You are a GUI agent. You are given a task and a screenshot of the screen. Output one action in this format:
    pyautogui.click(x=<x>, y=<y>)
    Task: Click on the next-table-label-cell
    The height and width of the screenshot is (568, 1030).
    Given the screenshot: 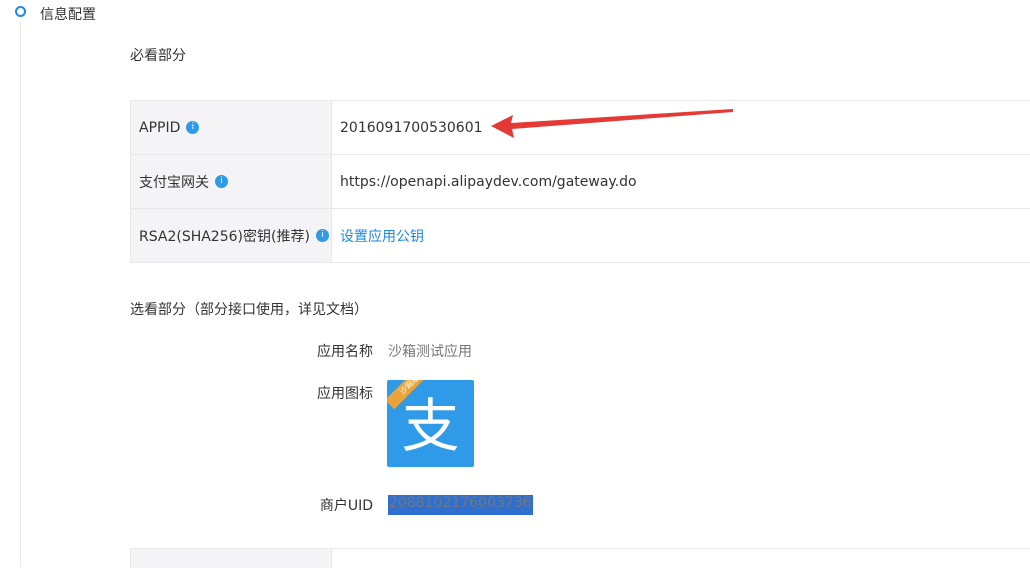 What is the action you would take?
    pyautogui.click(x=231, y=558)
    